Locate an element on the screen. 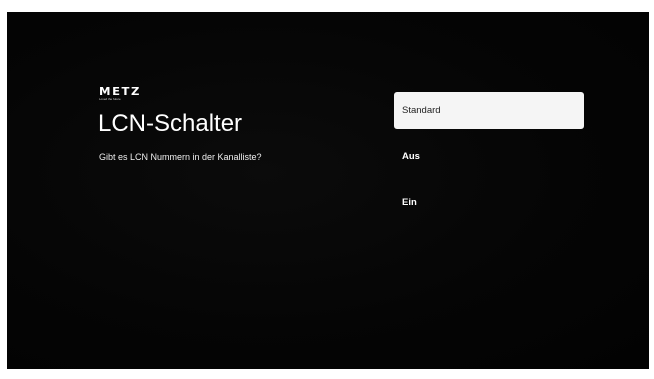 The height and width of the screenshot is (379, 654). page-subtitle: Gibt es LCN Nummern in der Kanalliste? is located at coordinates (180, 157).